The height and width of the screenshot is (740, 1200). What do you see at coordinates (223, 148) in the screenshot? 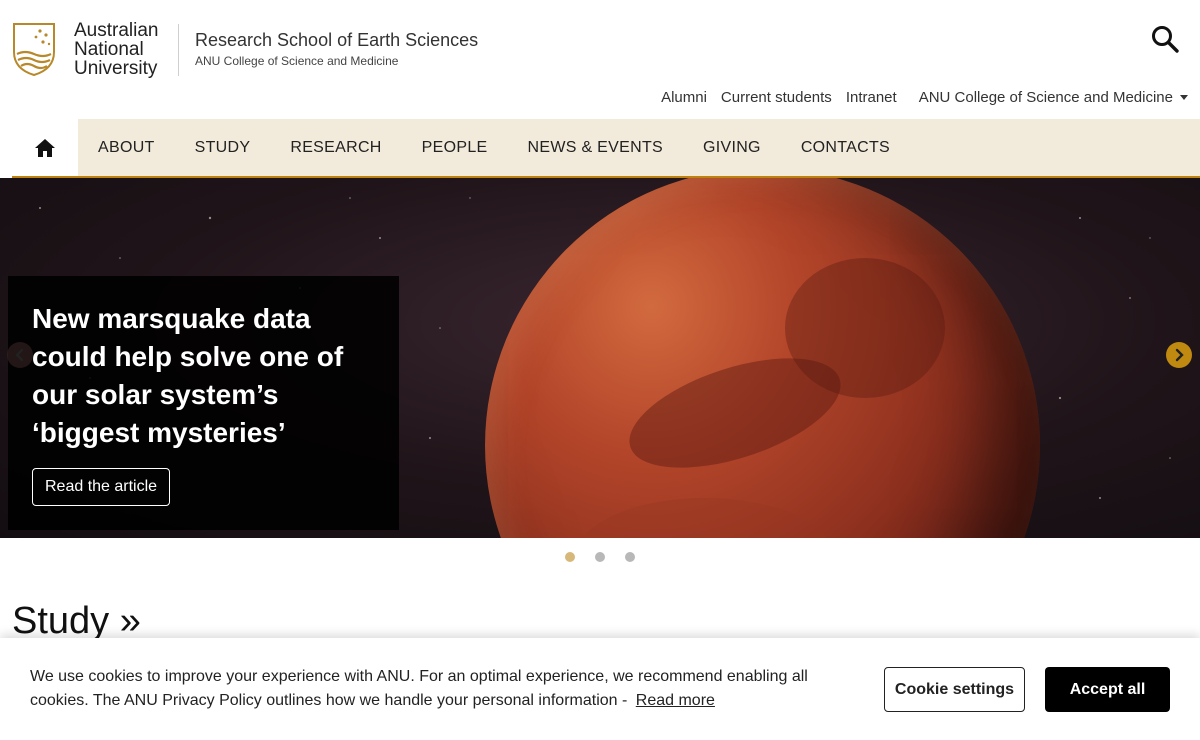
I see `nav-item-study: STUDY` at bounding box center [223, 148].